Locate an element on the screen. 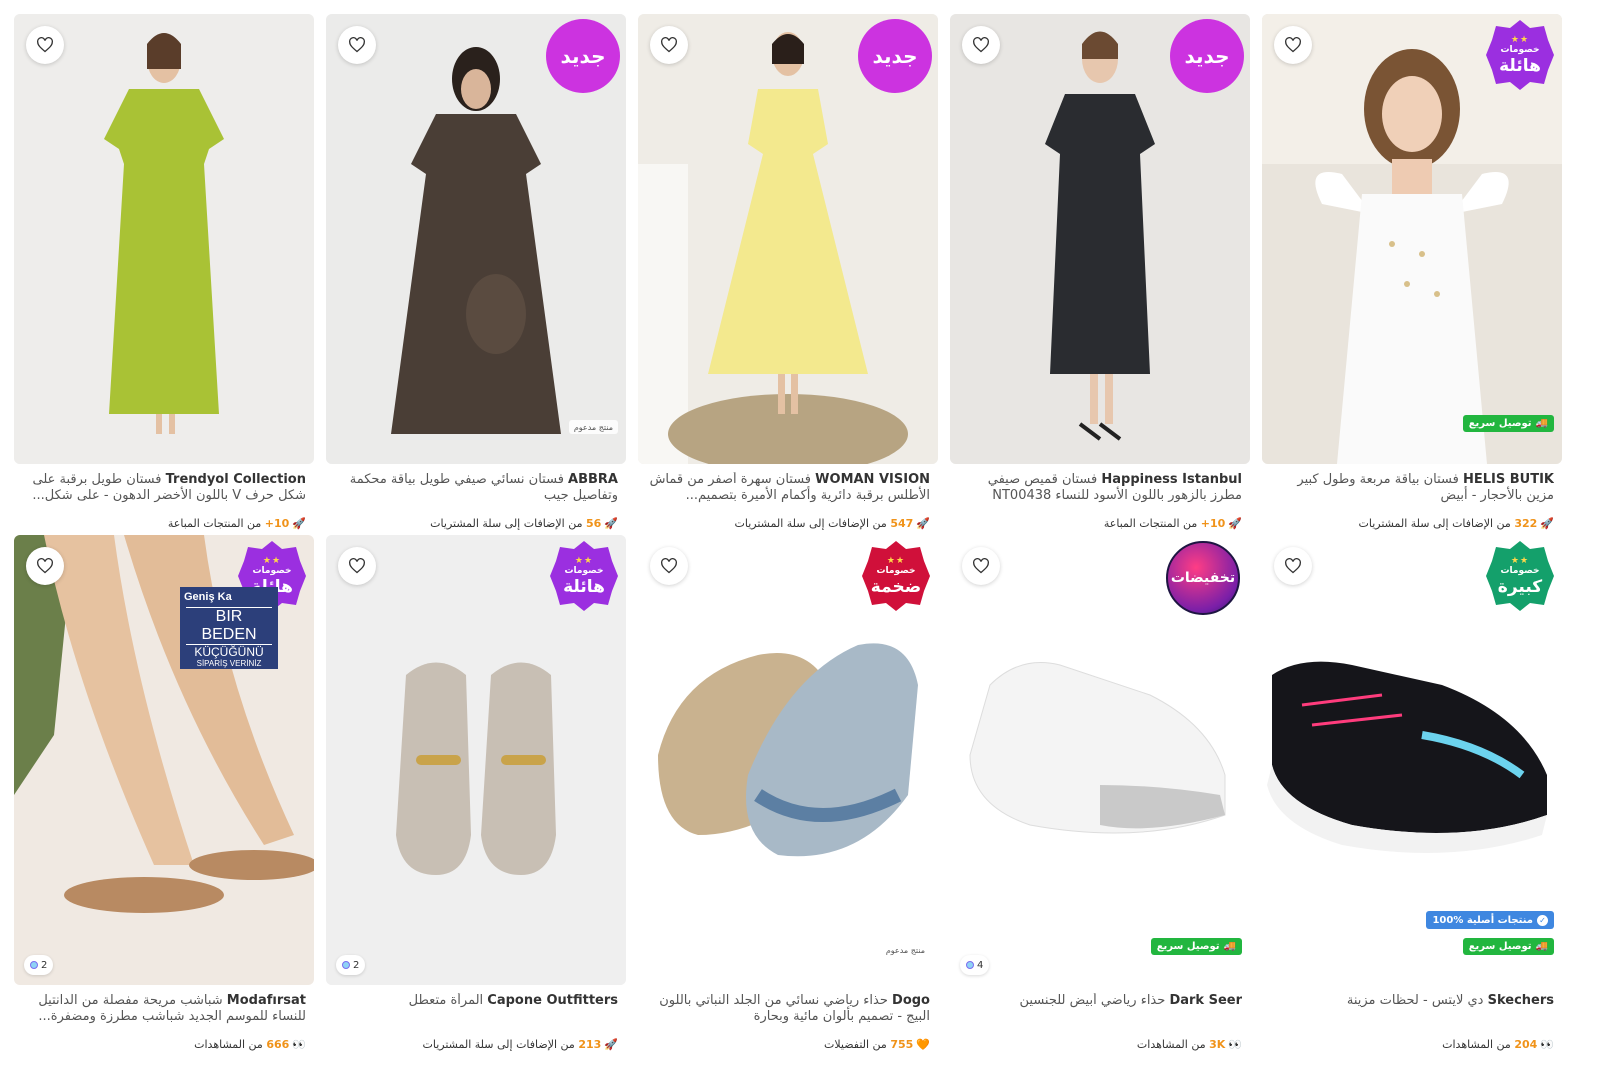  product-image: ★★ خصومات هائلة 2 is located at coordinates (476, 760).